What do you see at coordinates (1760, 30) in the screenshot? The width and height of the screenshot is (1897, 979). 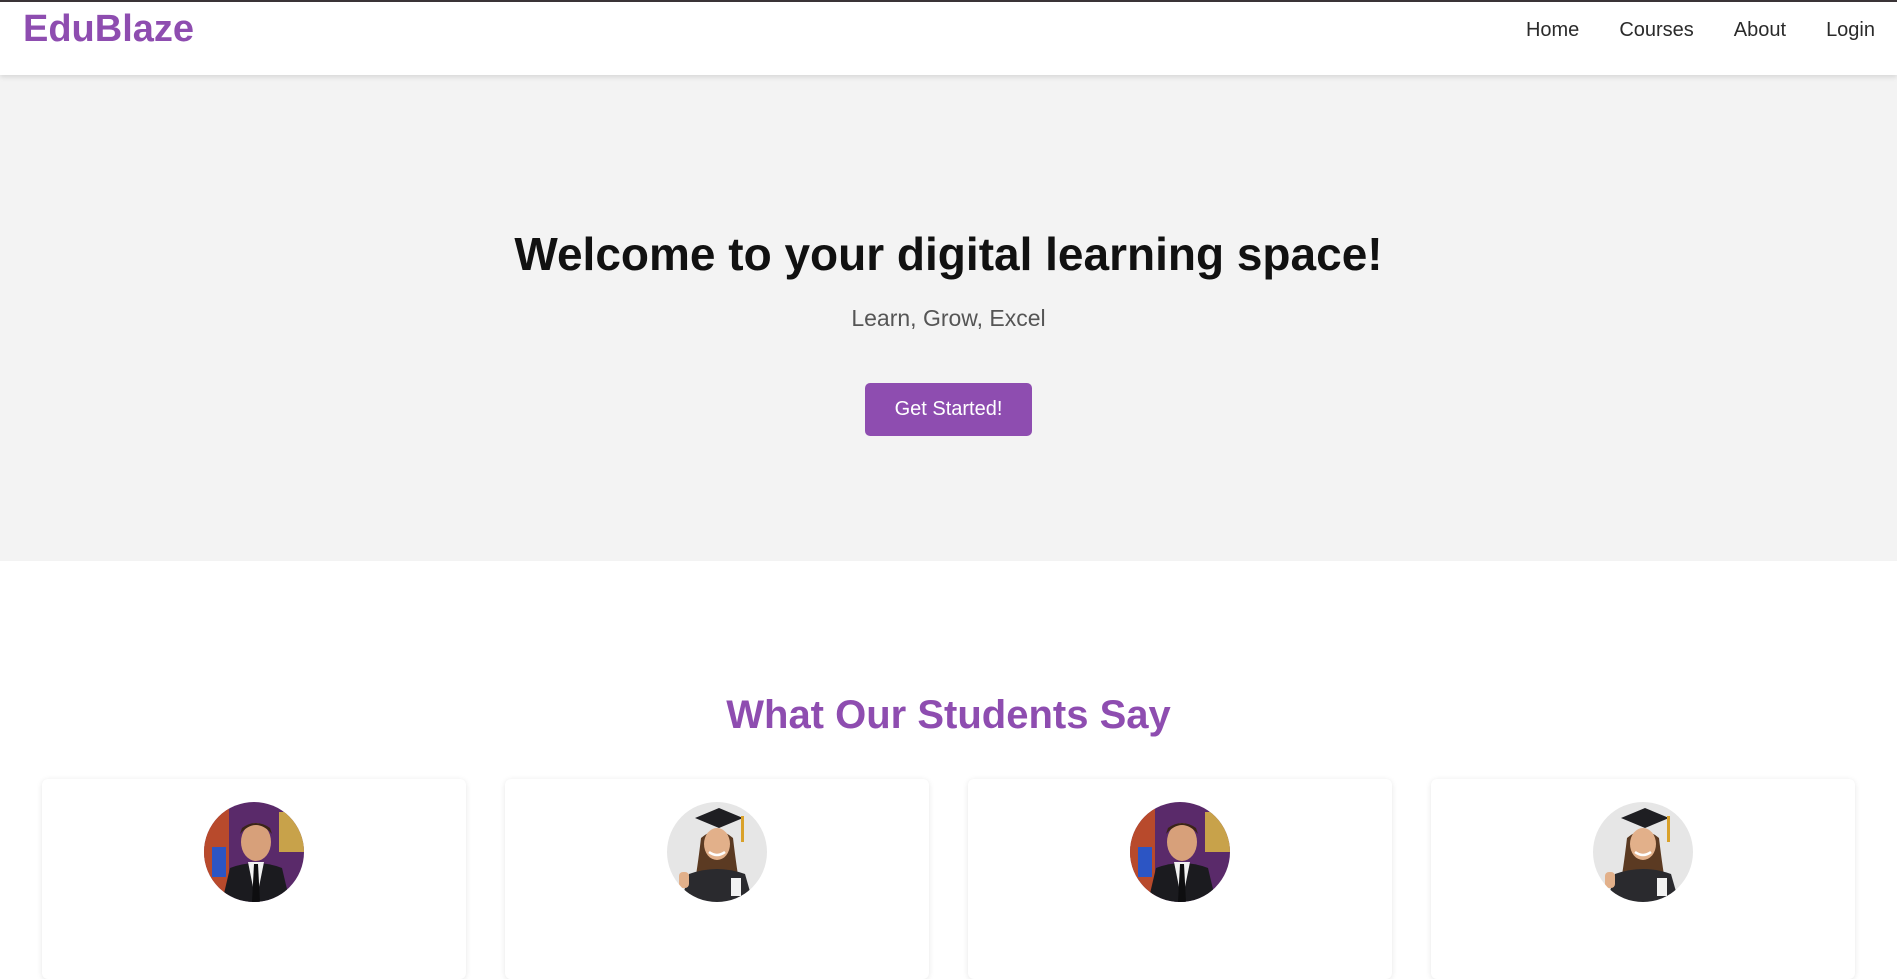 I see `nav-link-about: About` at bounding box center [1760, 30].